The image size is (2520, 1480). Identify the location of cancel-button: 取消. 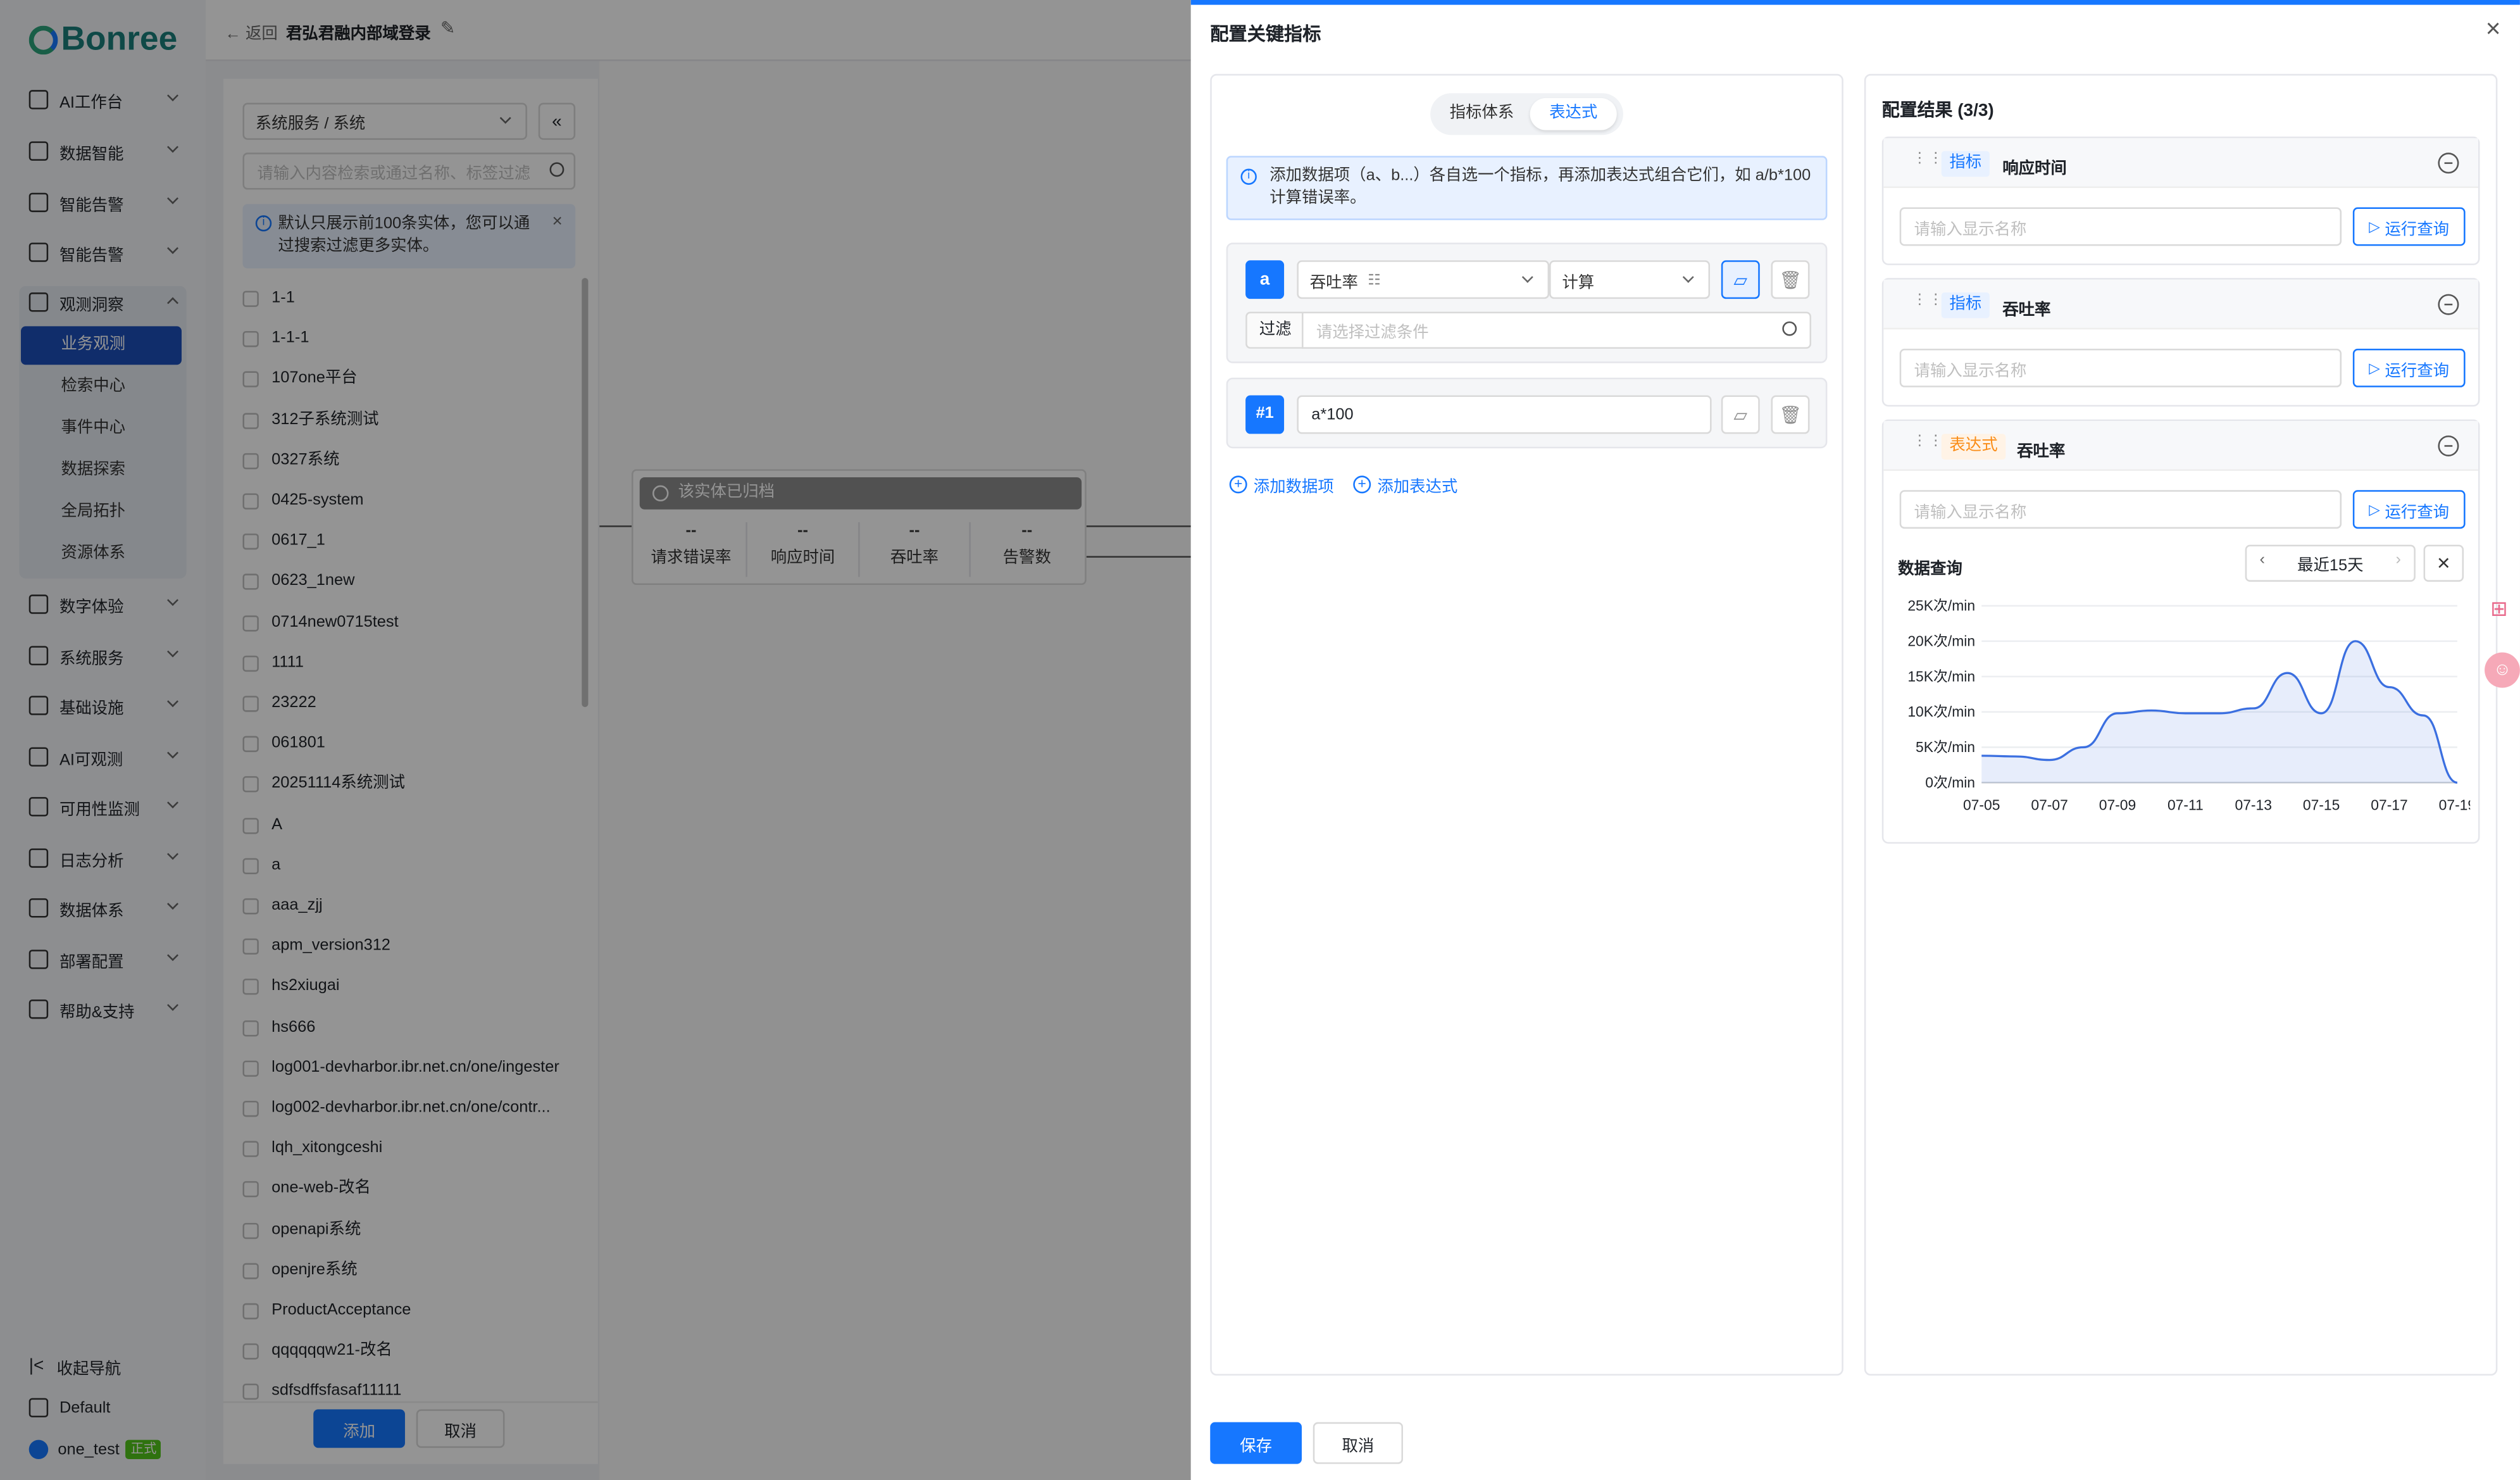
(1358, 1443).